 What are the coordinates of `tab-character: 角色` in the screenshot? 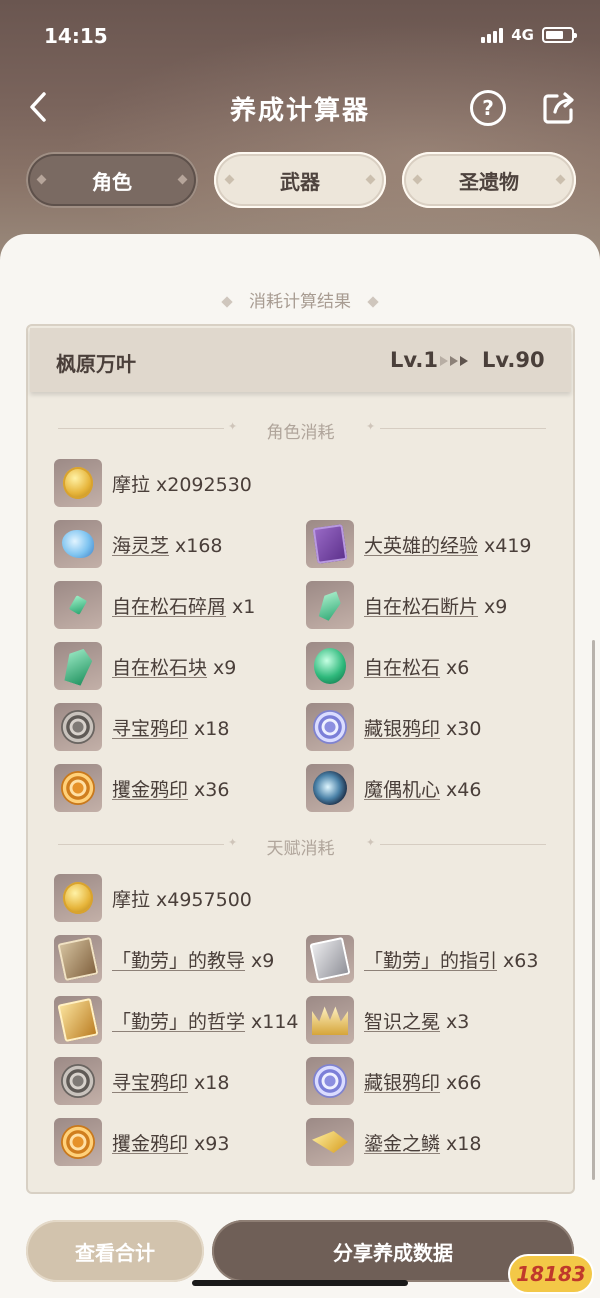 It's located at (112, 180).